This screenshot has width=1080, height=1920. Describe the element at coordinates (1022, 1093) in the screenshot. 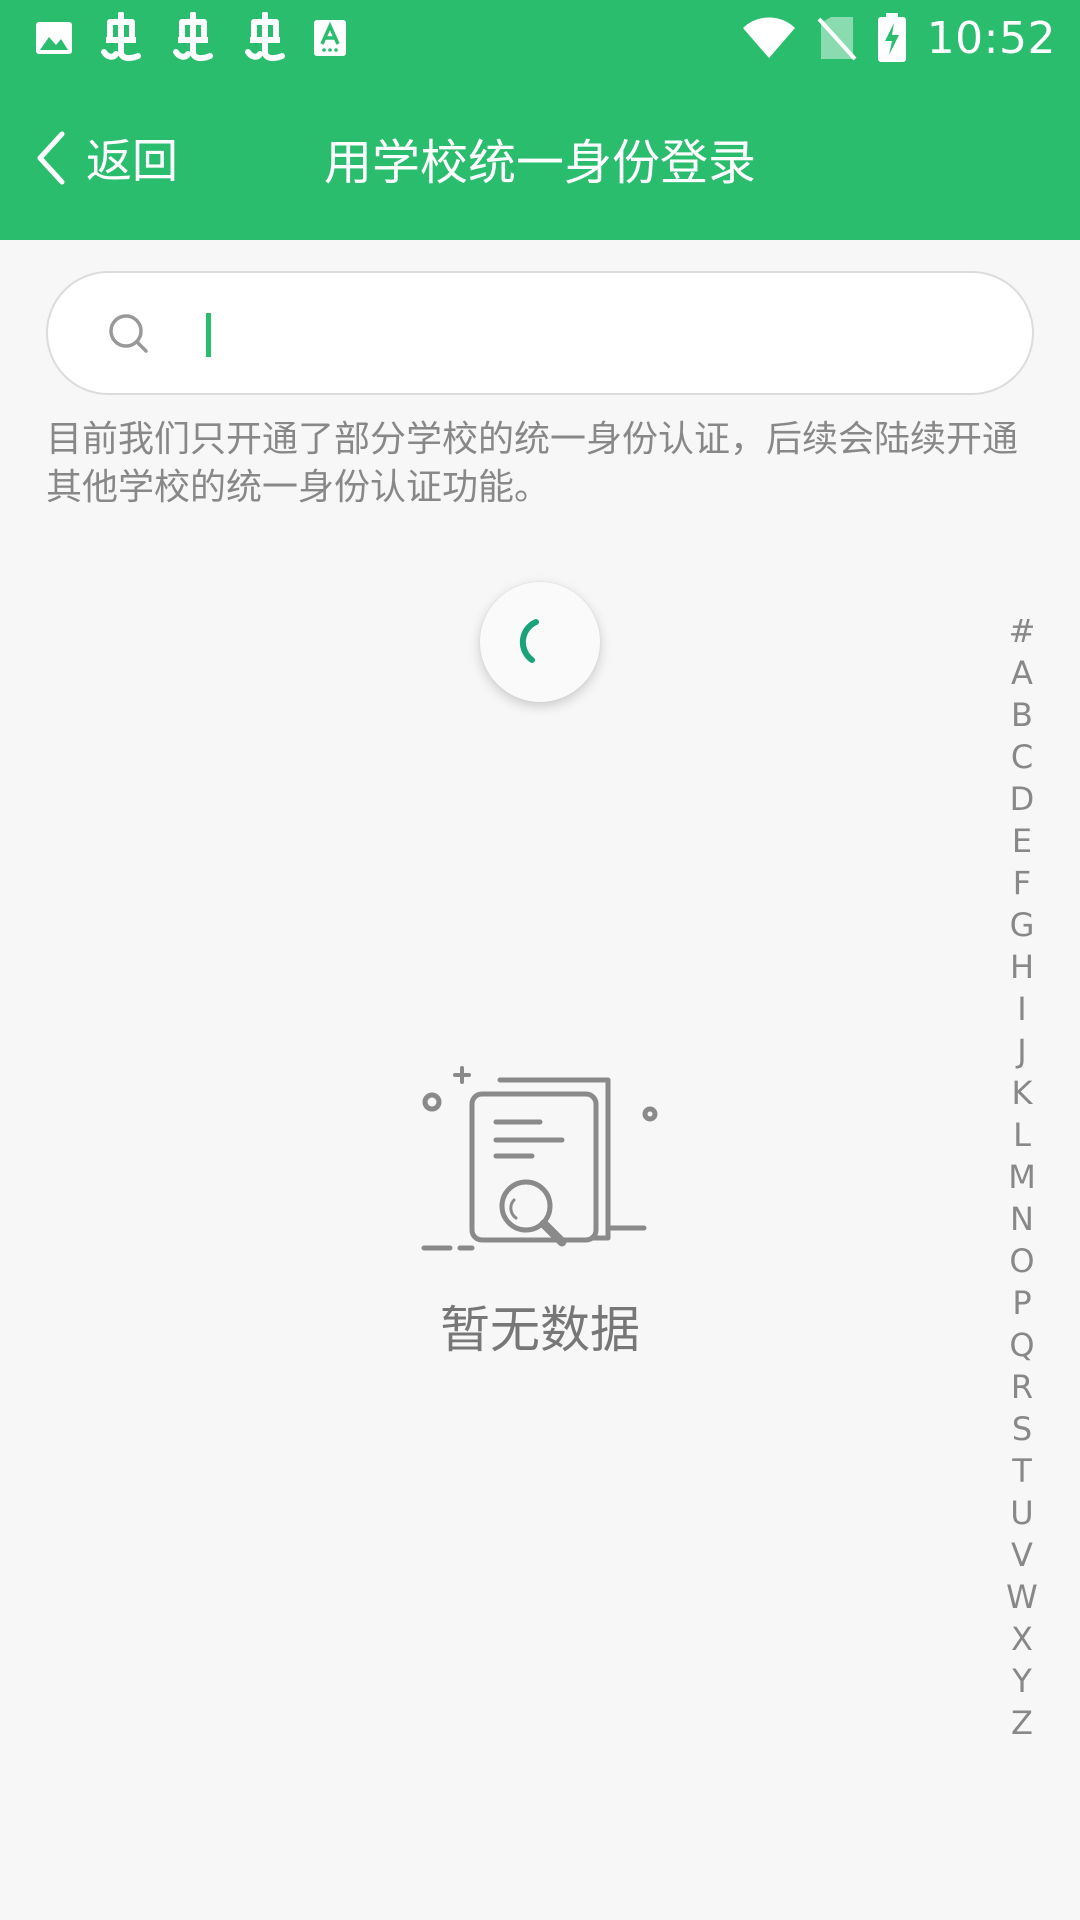

I see `alphabet-index-letter: K` at that location.